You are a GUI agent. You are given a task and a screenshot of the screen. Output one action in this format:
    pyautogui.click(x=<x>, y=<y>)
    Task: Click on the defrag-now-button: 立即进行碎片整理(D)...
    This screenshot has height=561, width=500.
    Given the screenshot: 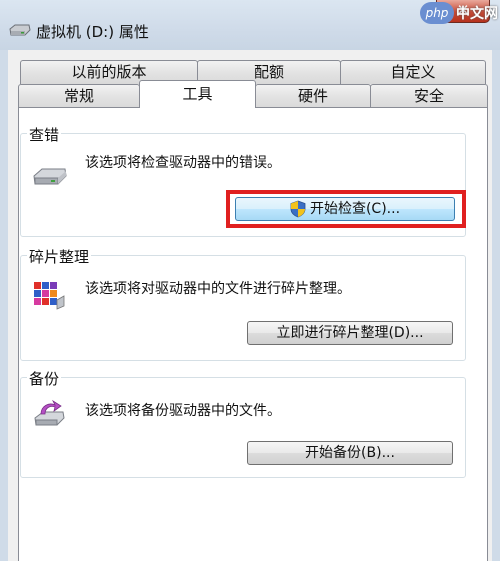 What is the action you would take?
    pyautogui.click(x=350, y=333)
    